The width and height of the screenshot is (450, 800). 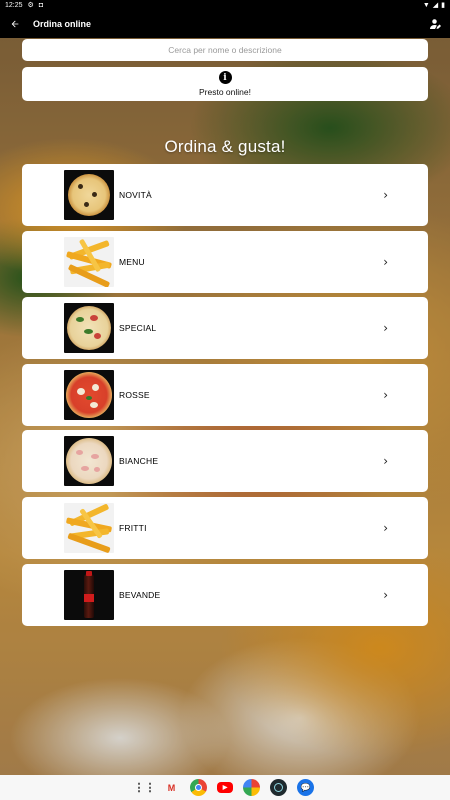 What do you see at coordinates (14, 5) in the screenshot?
I see `status-time: 12:25` at bounding box center [14, 5].